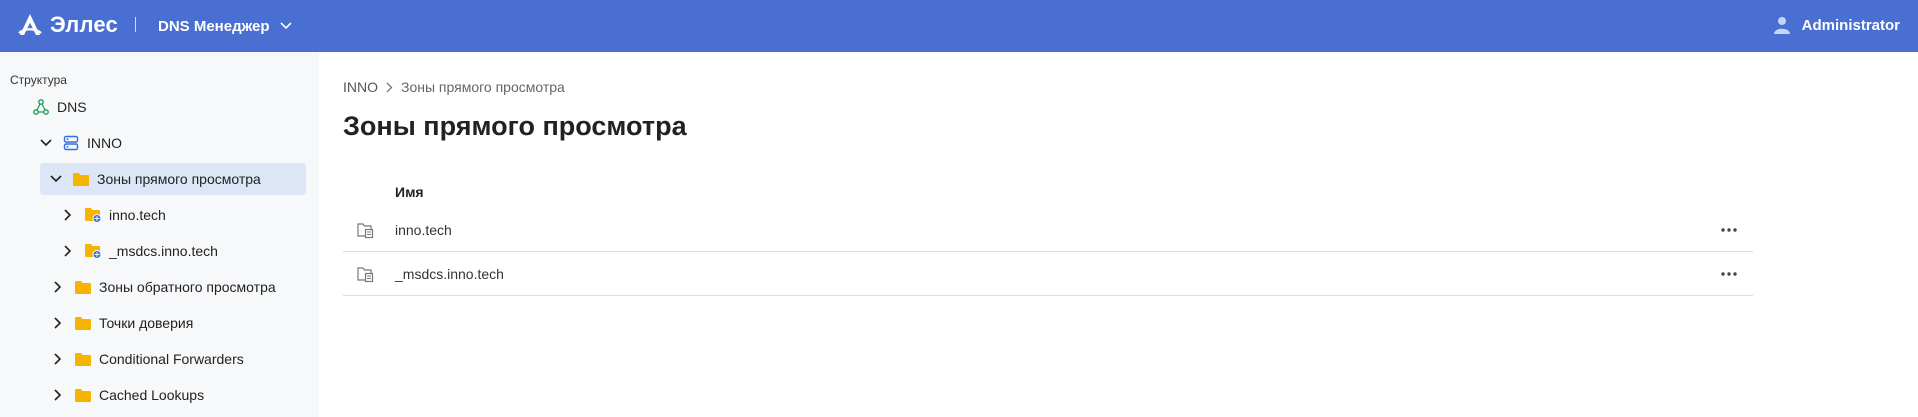 This screenshot has height=417, width=1918. Describe the element at coordinates (423, 230) in the screenshot. I see `zone-name: inno.tech` at that location.